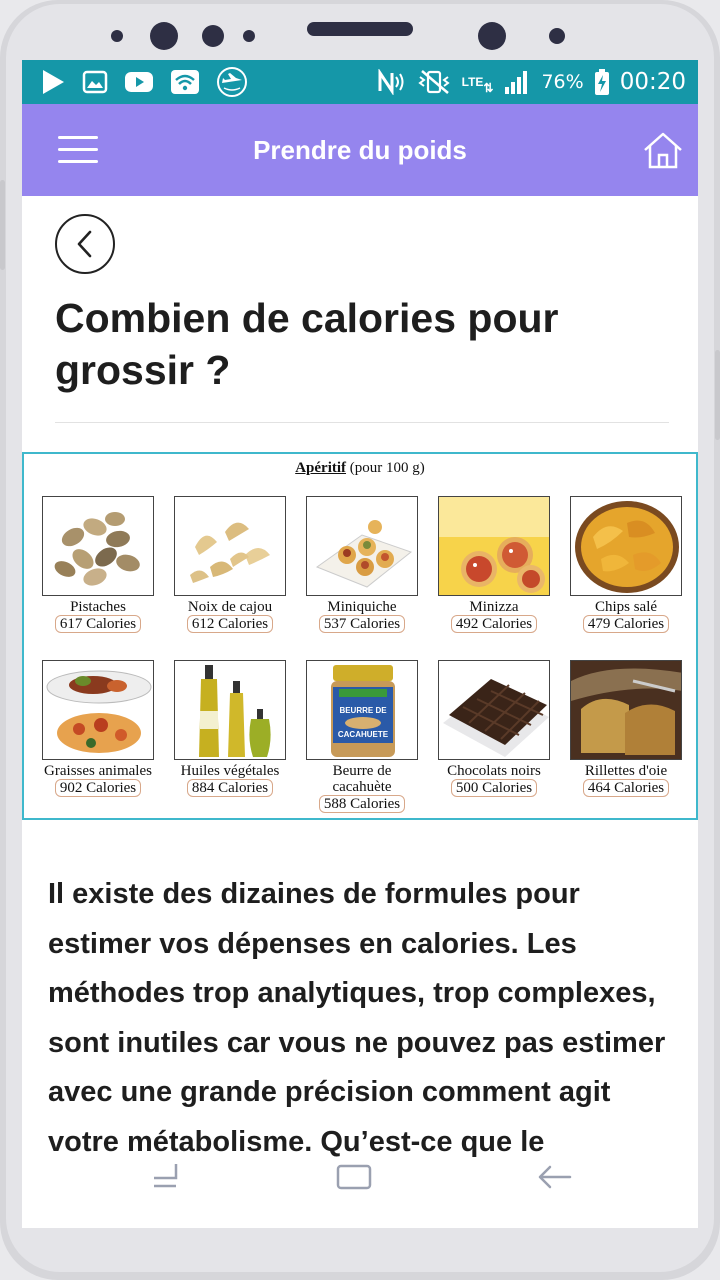 The image size is (720, 1280). I want to click on peanut-butter-image: BEURRE DE CACAHUETE, so click(362, 710).